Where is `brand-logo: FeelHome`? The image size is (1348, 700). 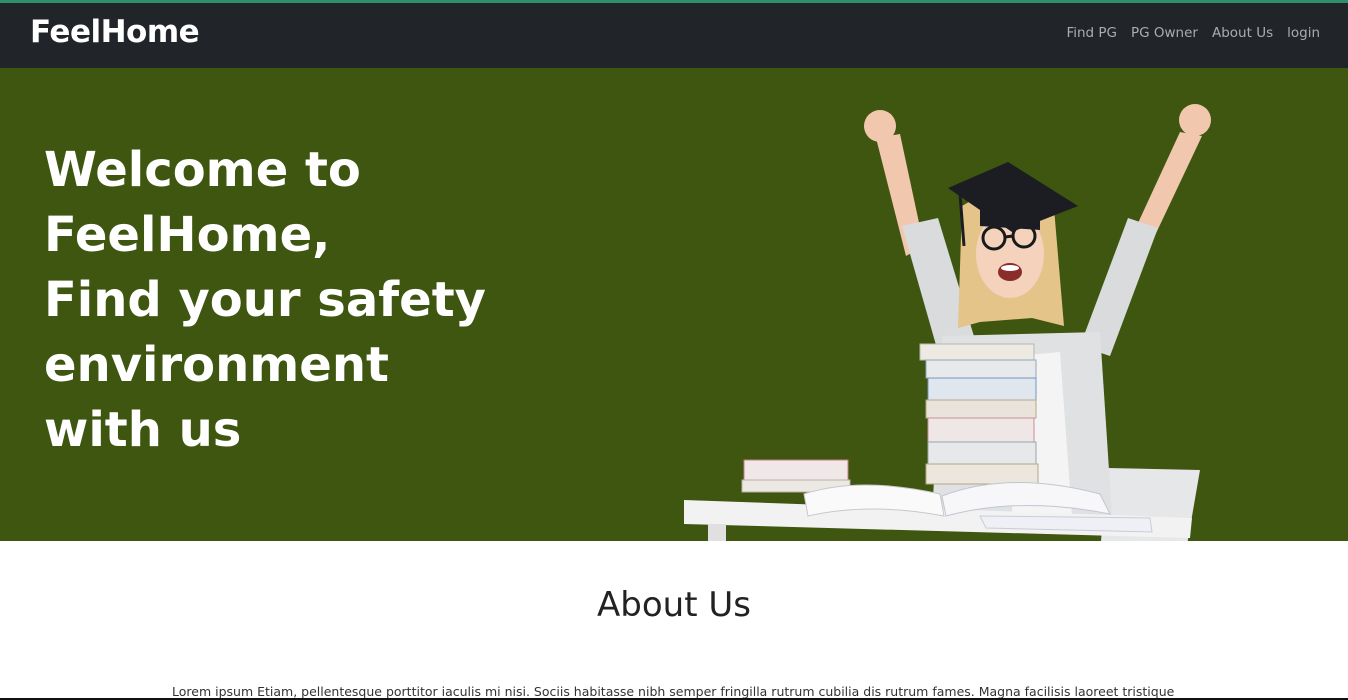 brand-logo: FeelHome is located at coordinates (115, 32).